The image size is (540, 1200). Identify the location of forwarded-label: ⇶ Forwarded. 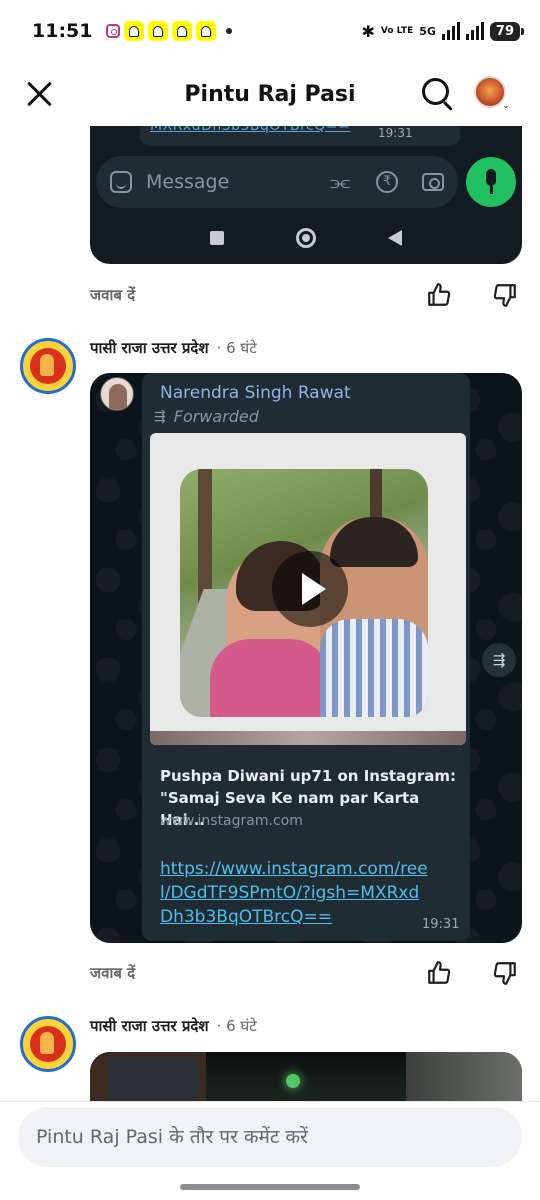
(206, 416).